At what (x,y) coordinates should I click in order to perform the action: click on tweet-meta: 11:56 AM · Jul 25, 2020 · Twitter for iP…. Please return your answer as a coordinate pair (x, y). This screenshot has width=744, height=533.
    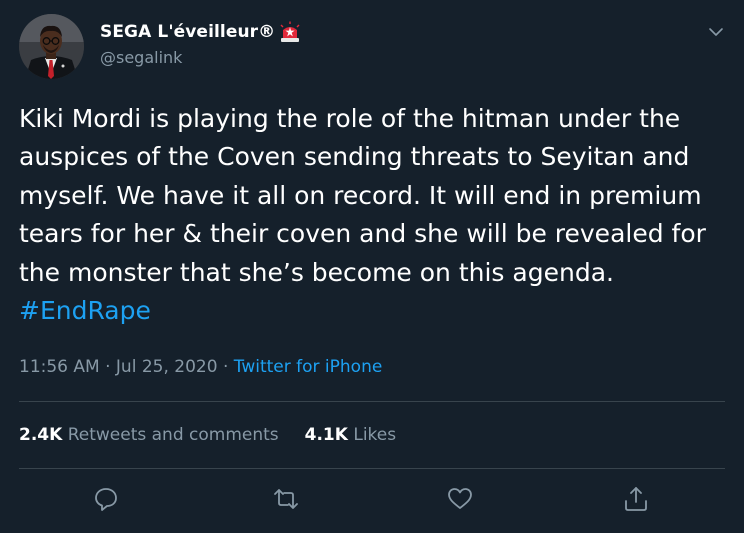
    Looking at the image, I should click on (200, 367).